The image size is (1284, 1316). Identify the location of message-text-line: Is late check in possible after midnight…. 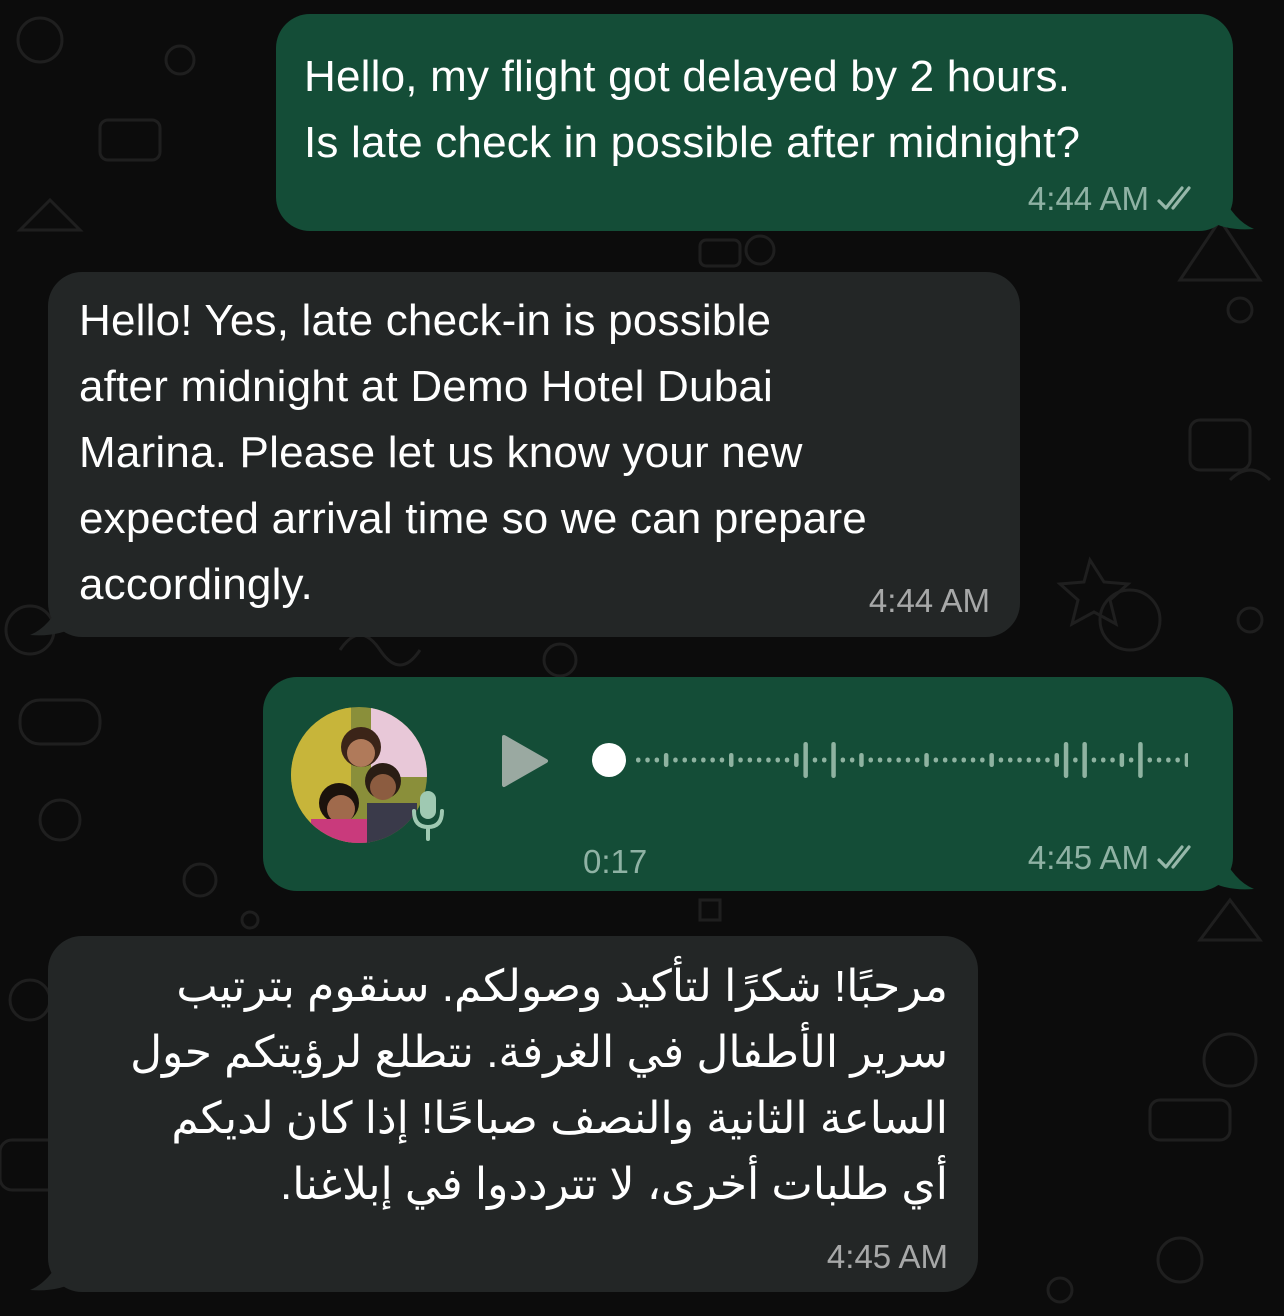
(692, 142).